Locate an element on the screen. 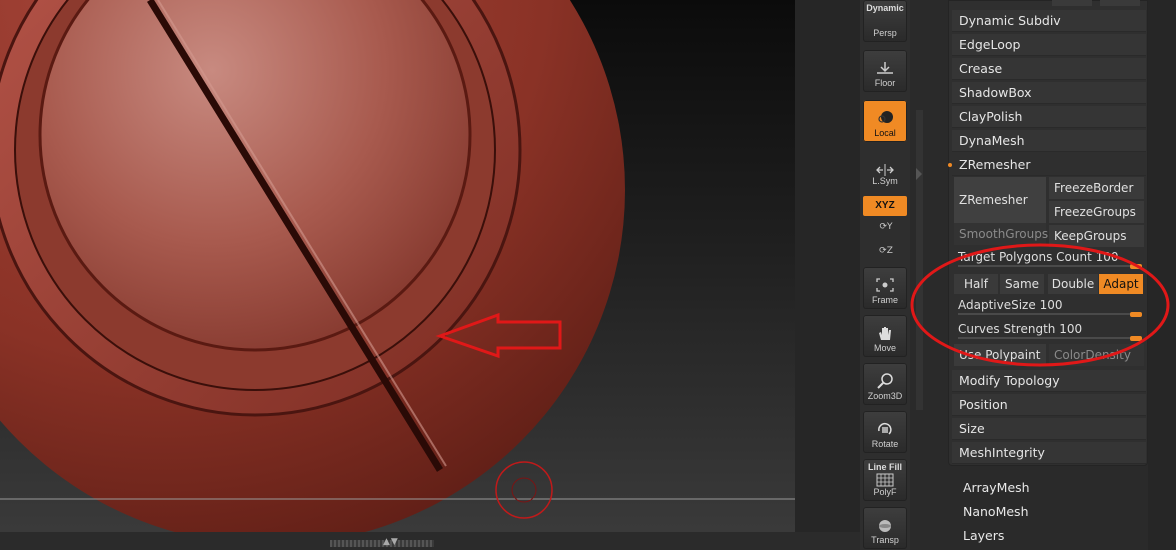  transparency-icon is located at coordinates (885, 526).